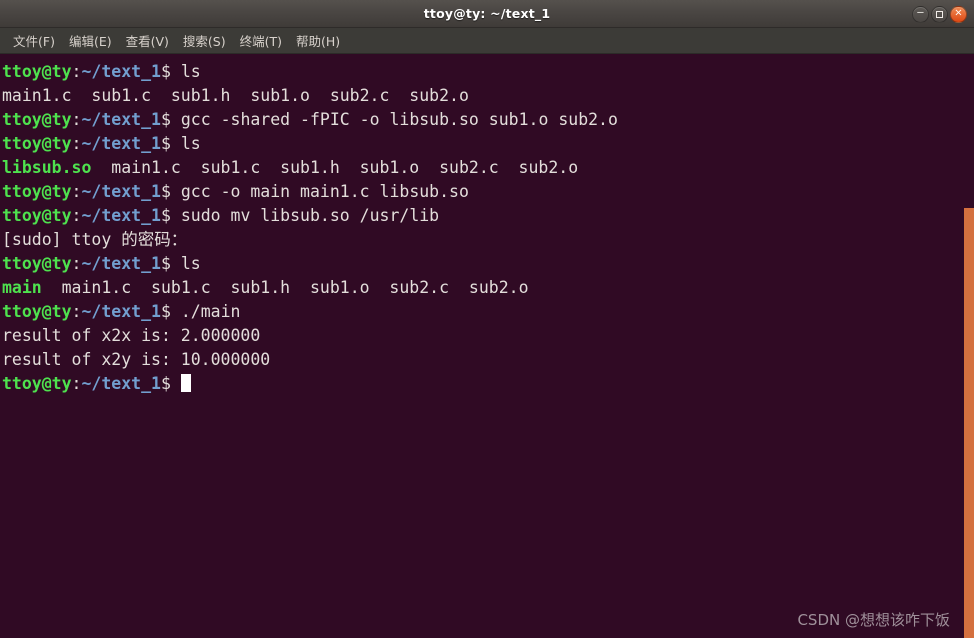  I want to click on terminal-output-text: [sudo] ttoy 的密码：, so click(95, 239).